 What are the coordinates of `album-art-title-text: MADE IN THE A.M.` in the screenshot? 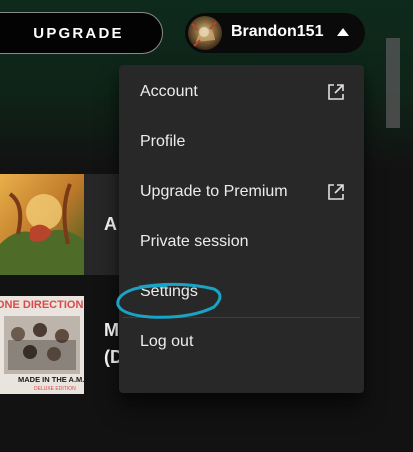 It's located at (51, 379).